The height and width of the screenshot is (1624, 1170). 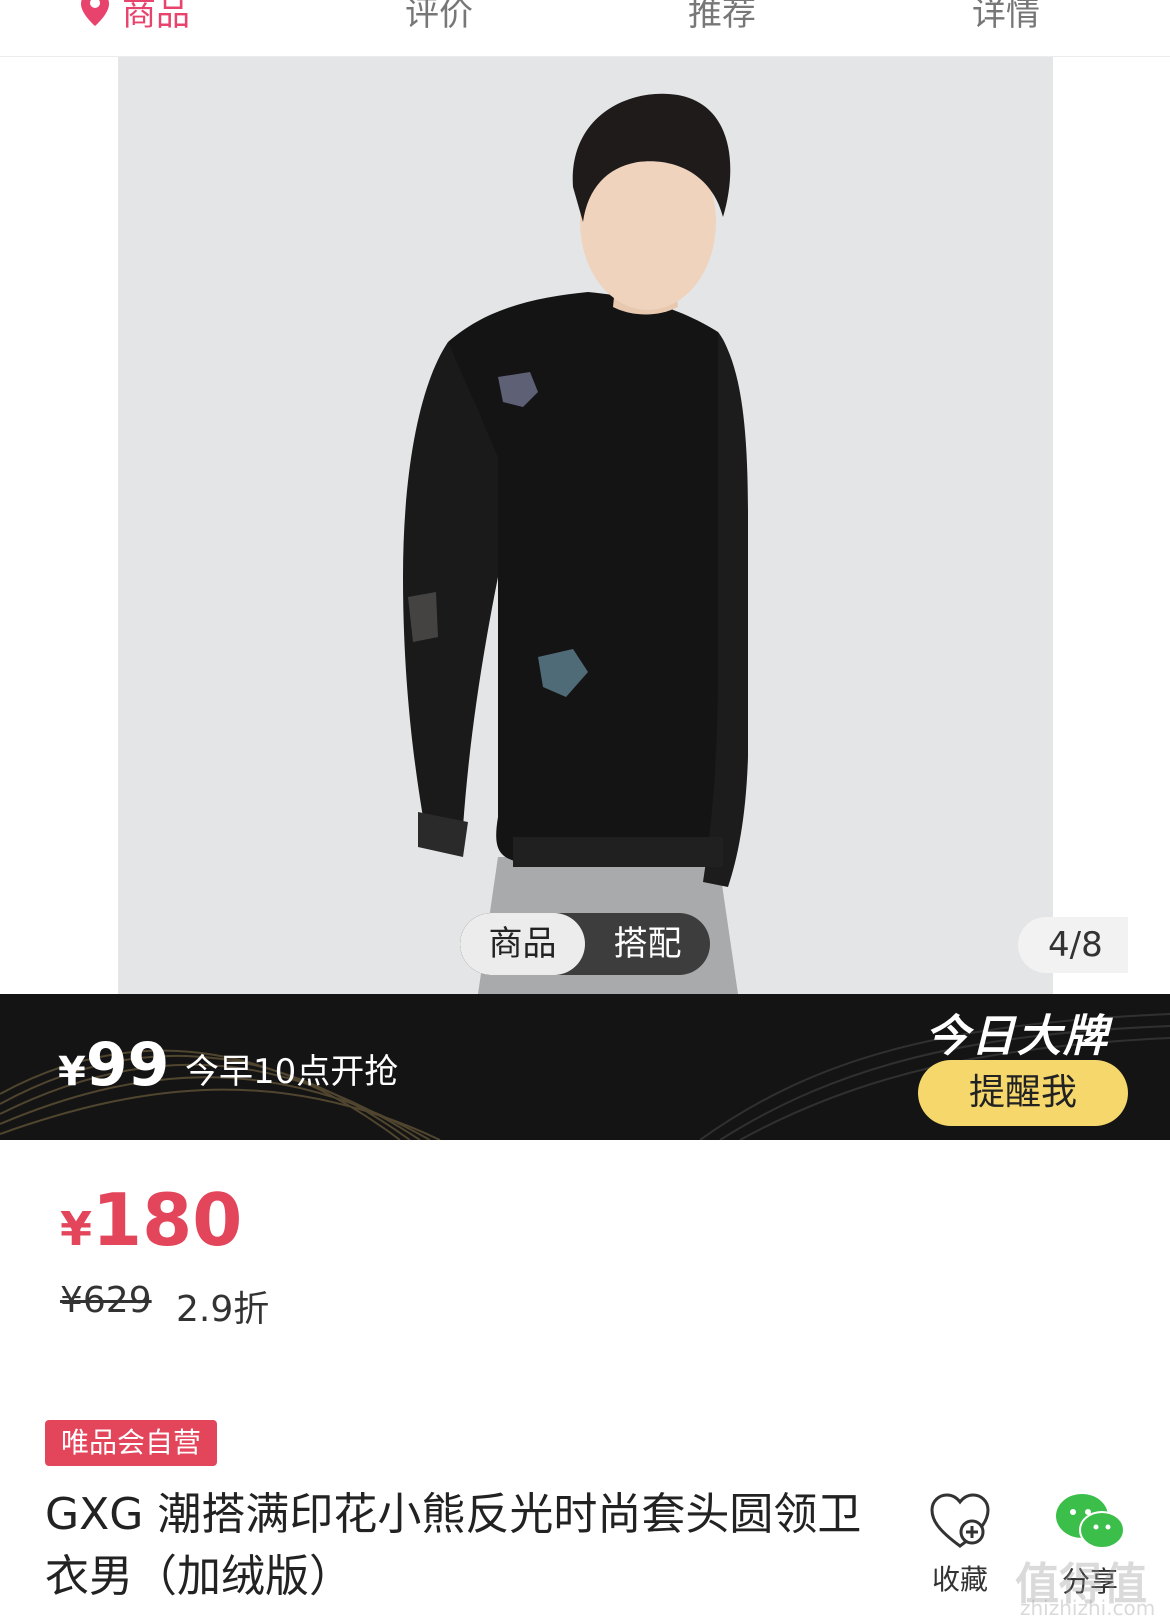 What do you see at coordinates (1088, 1608) in the screenshot?
I see `watermark-url: zhizhizhi.com` at bounding box center [1088, 1608].